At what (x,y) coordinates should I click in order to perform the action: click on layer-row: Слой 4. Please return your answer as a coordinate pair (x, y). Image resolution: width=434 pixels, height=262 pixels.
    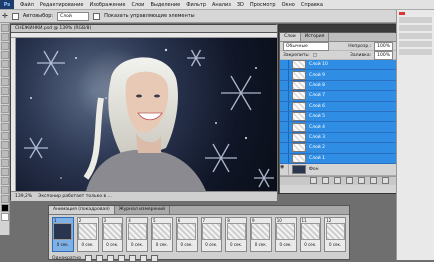
    Looking at the image, I should click on (338, 127).